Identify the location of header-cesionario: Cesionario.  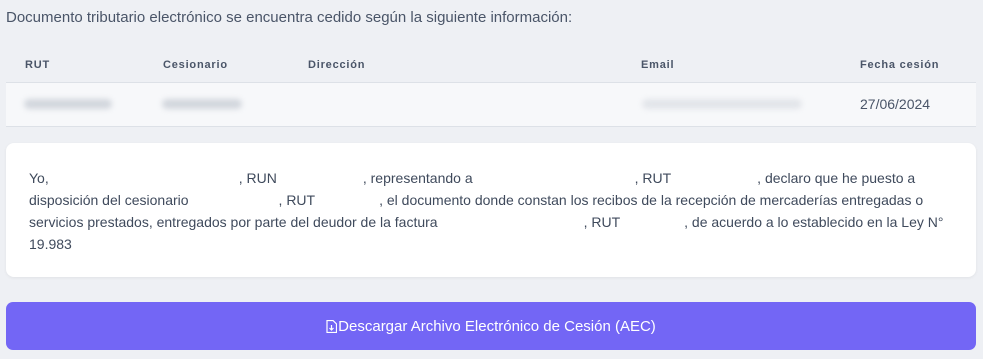
(195, 65).